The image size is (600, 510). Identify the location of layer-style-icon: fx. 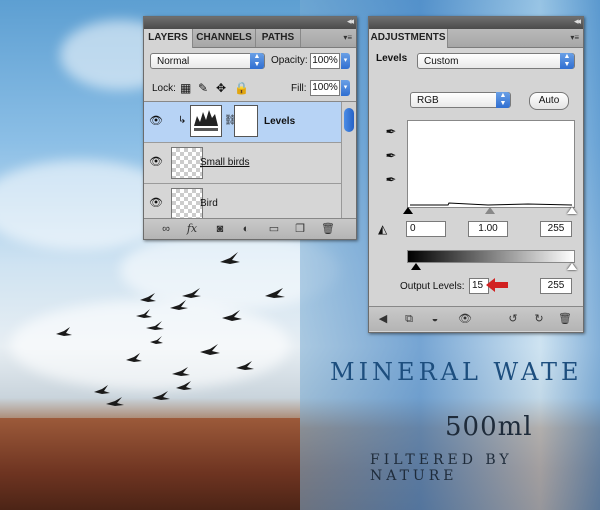
(192, 229).